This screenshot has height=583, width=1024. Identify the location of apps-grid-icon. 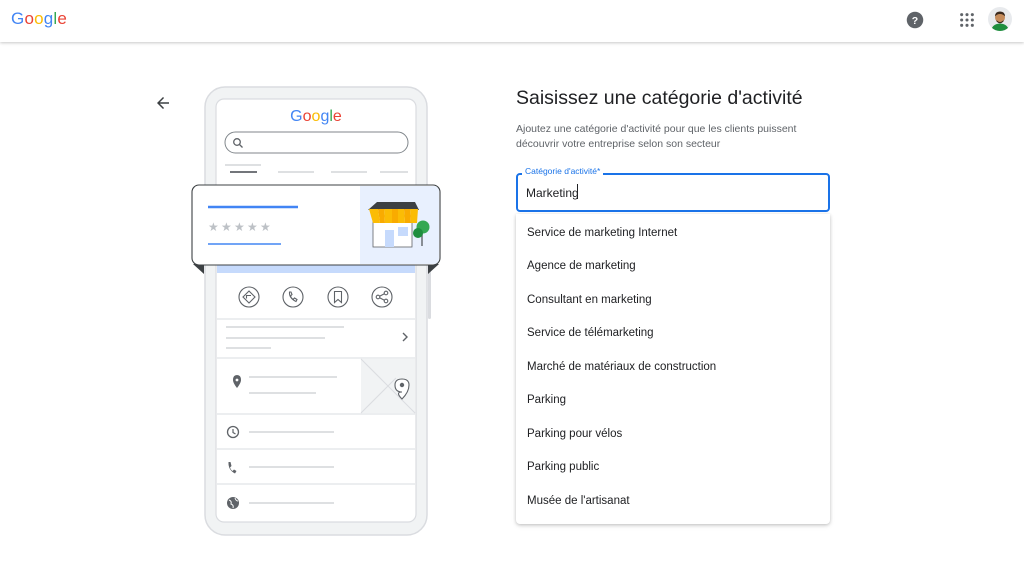
(967, 20).